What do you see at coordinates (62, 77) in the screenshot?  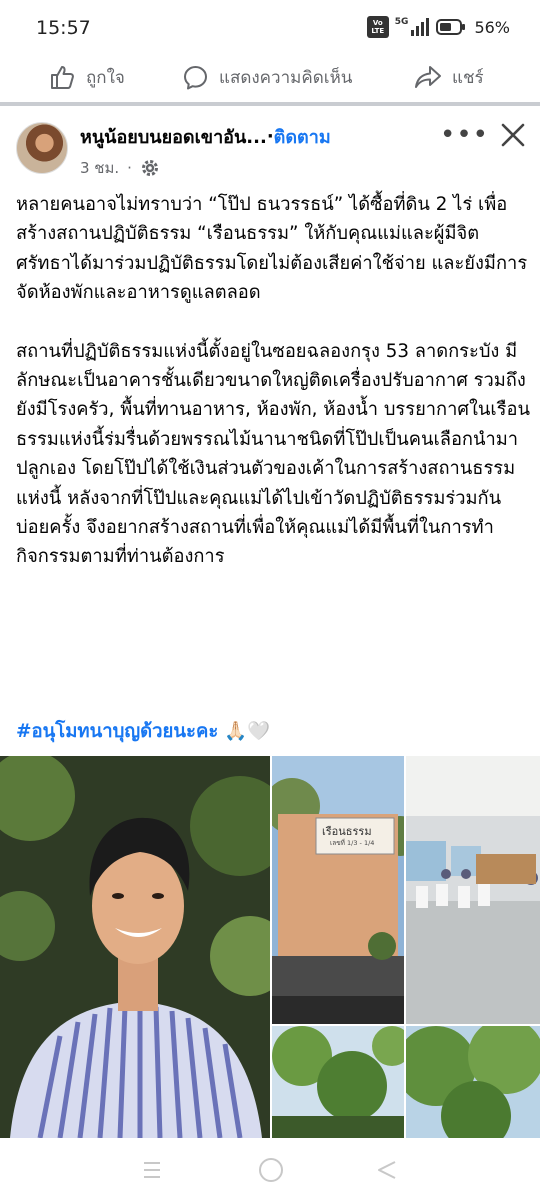 I see `thumbs-up-icon` at bounding box center [62, 77].